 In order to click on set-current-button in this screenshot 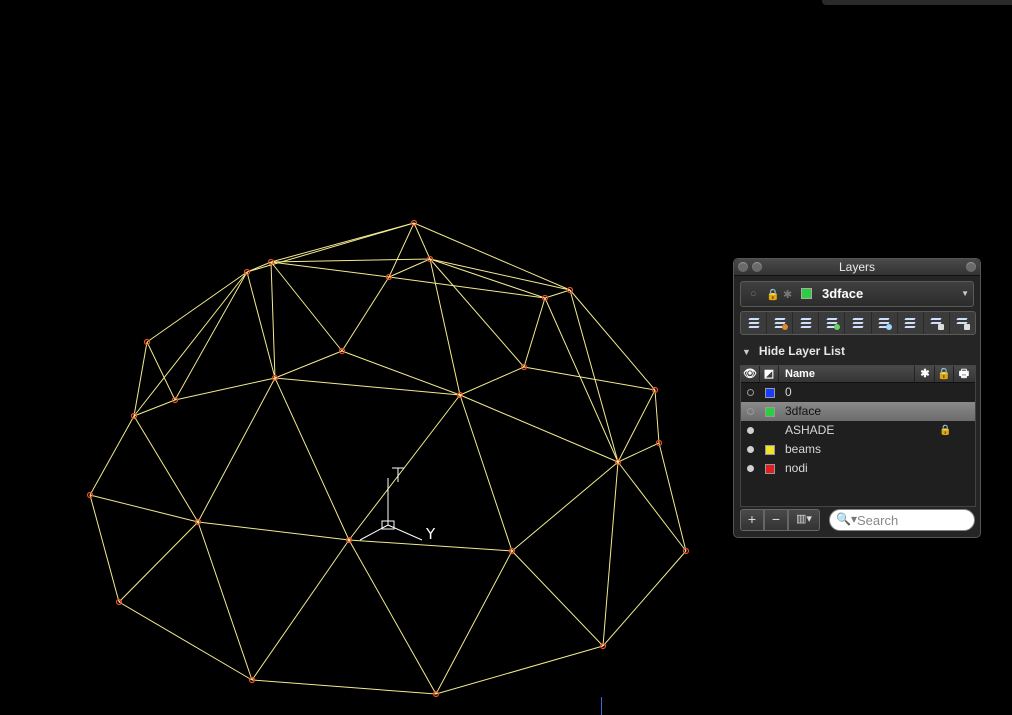, I will do `click(832, 323)`.